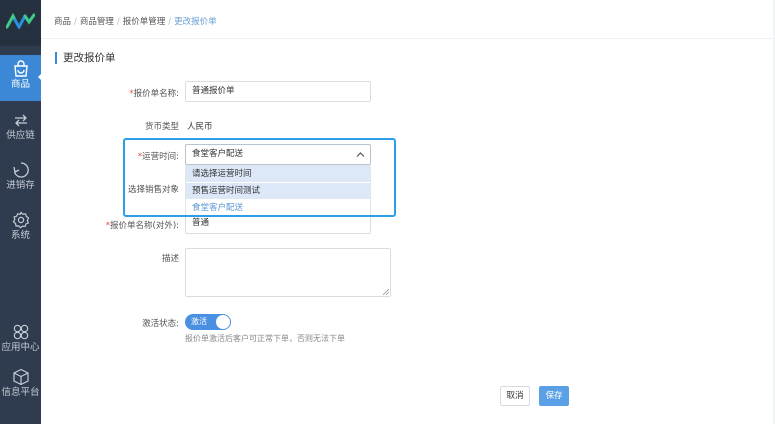 The height and width of the screenshot is (424, 775). I want to click on sidebar-item-info-platform: 信息平台, so click(20, 386).